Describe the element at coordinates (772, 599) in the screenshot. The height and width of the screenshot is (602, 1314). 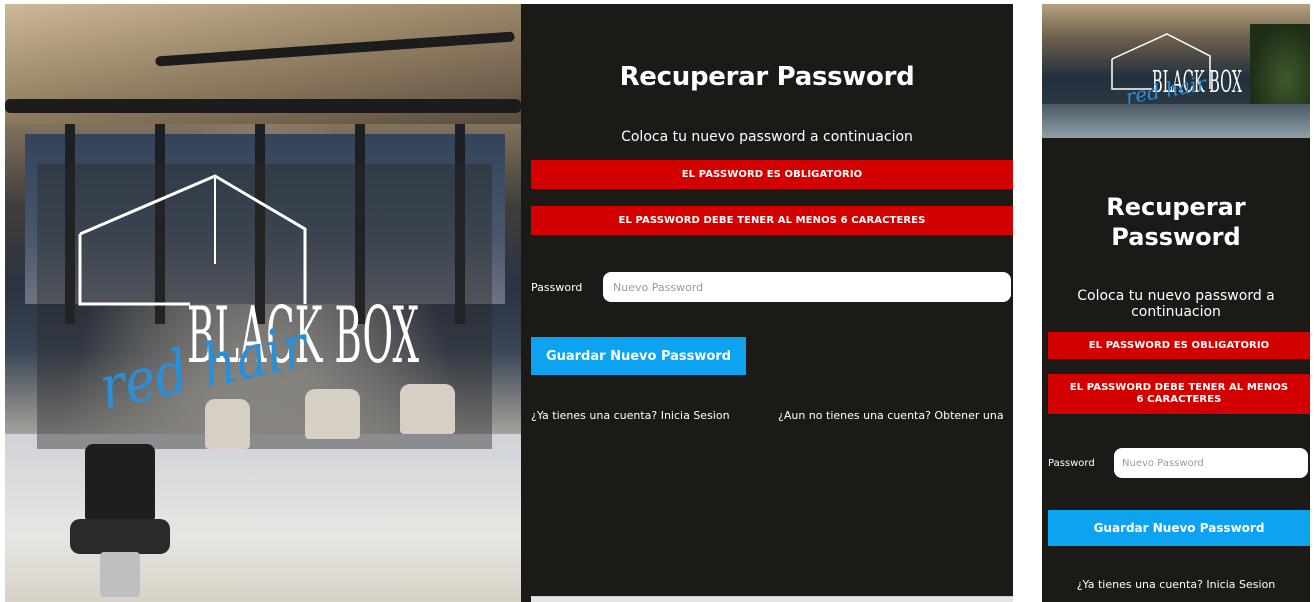
I see `horizontal-scrollbar` at that location.